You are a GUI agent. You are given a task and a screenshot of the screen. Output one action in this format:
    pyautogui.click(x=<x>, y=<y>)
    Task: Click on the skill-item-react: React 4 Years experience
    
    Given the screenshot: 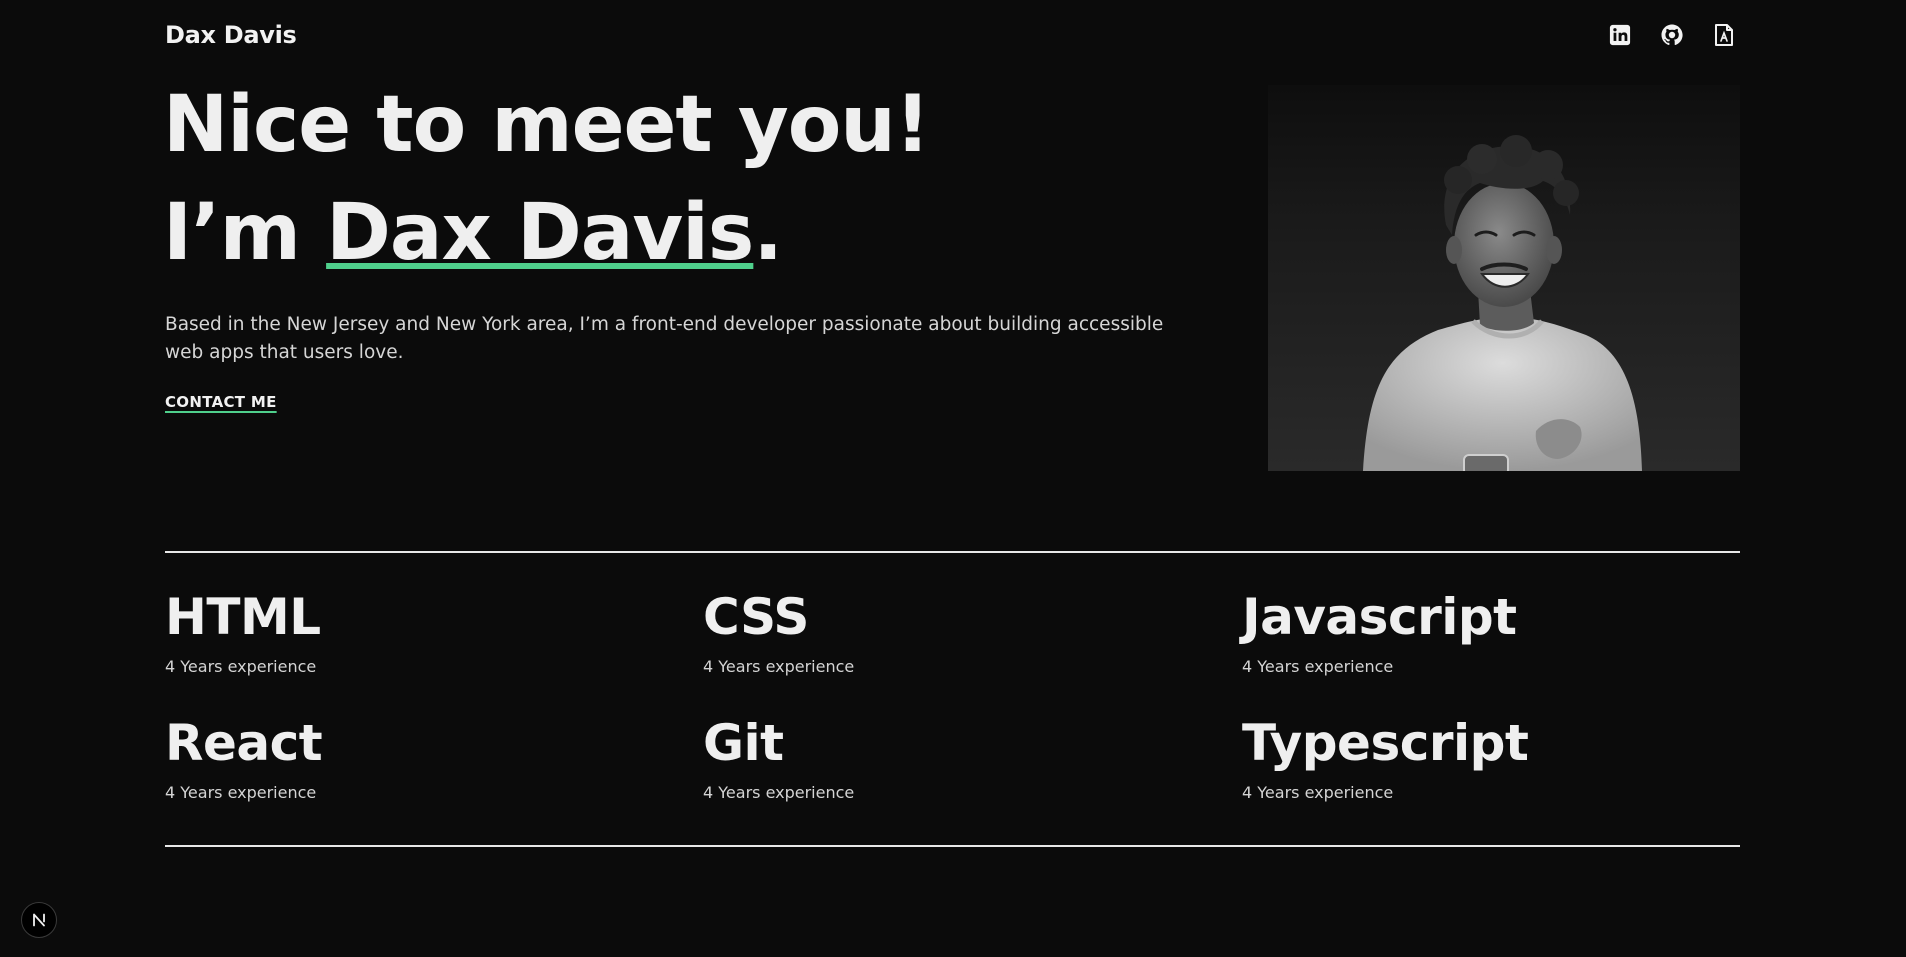 What is the action you would take?
    pyautogui.click(x=415, y=760)
    